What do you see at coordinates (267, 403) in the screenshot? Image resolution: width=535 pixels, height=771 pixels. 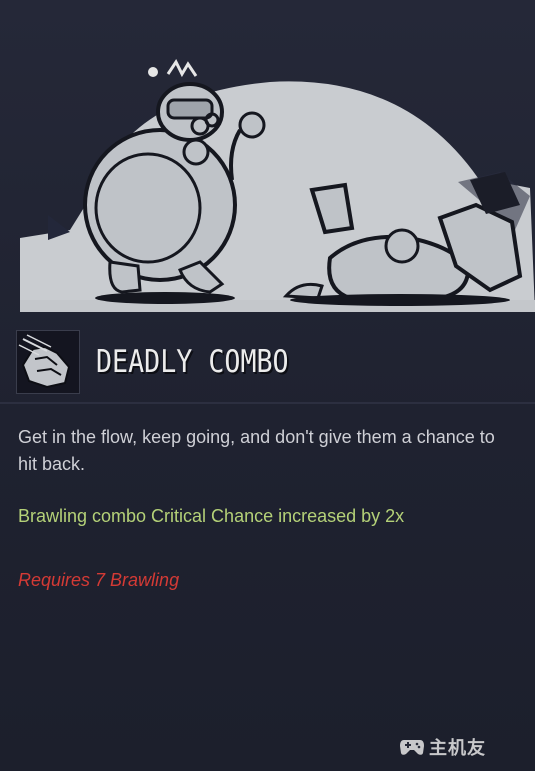 I see `header-divider` at bounding box center [267, 403].